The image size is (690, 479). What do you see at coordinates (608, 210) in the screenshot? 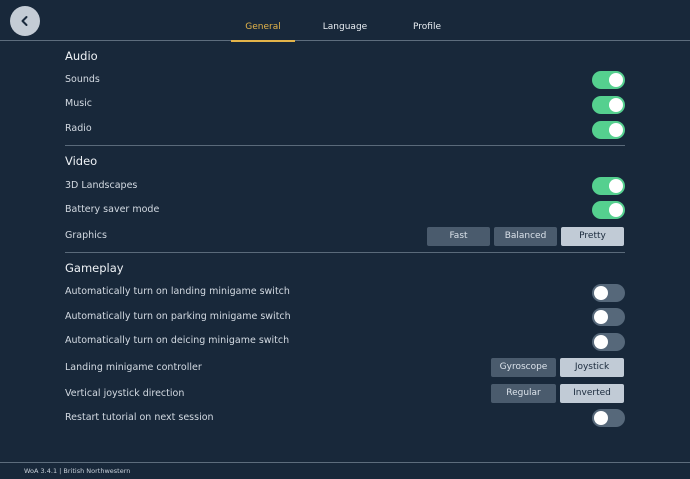
I see `battery-saver-toggle` at bounding box center [608, 210].